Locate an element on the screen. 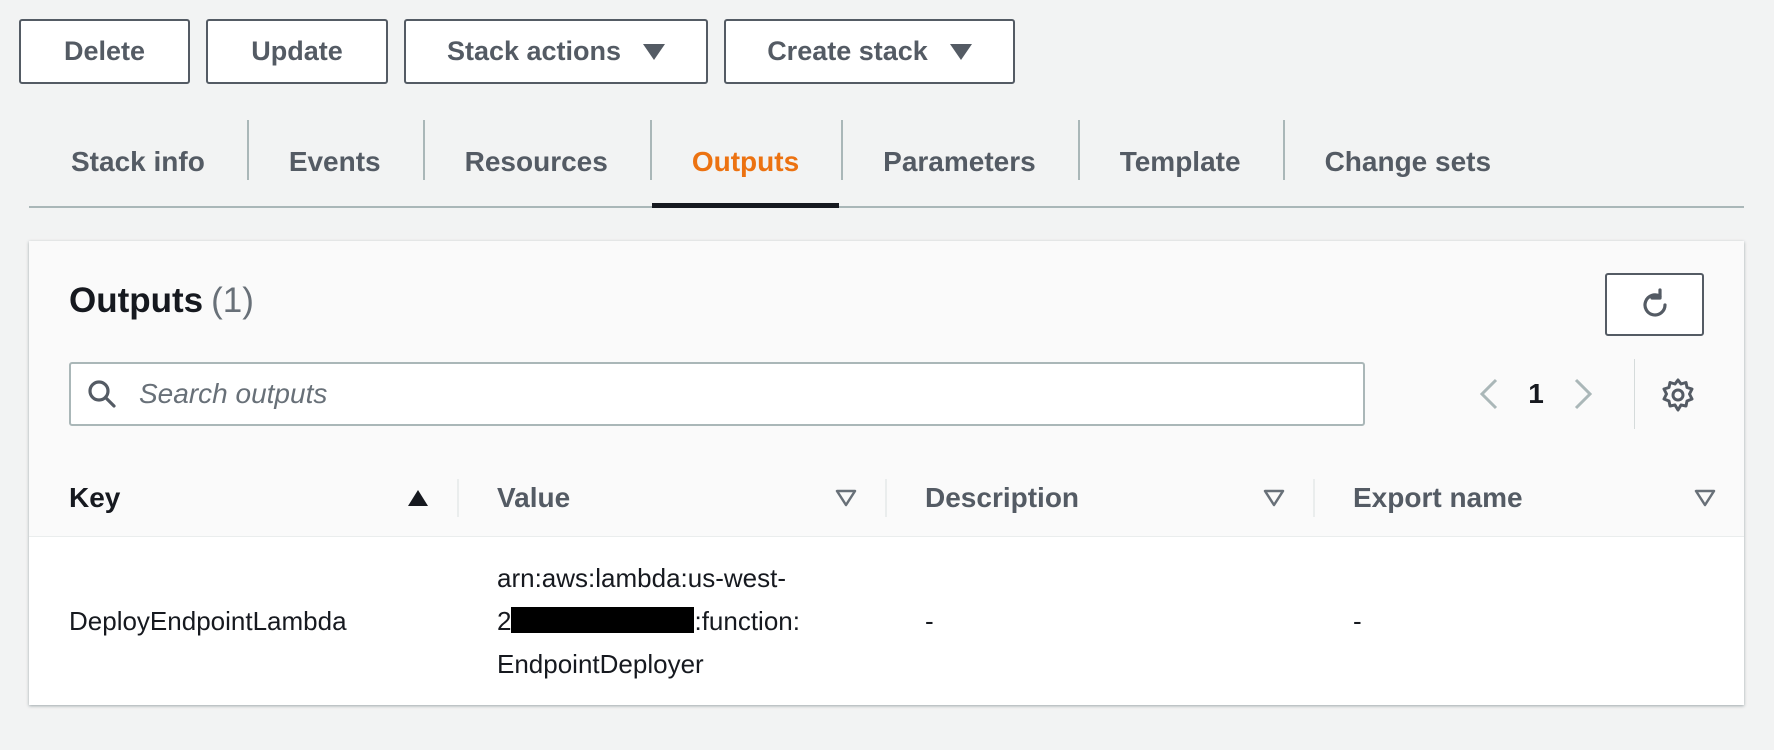 The image size is (1774, 750). column-header-description: Description is located at coordinates (1099, 497).